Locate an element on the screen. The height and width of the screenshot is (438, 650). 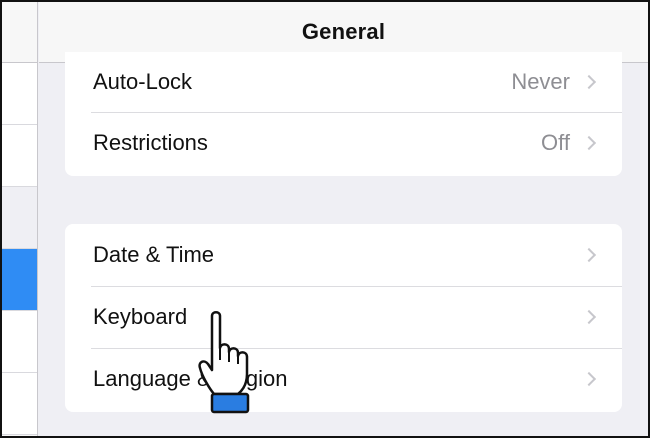
master-nav-bar is located at coordinates (19, 32).